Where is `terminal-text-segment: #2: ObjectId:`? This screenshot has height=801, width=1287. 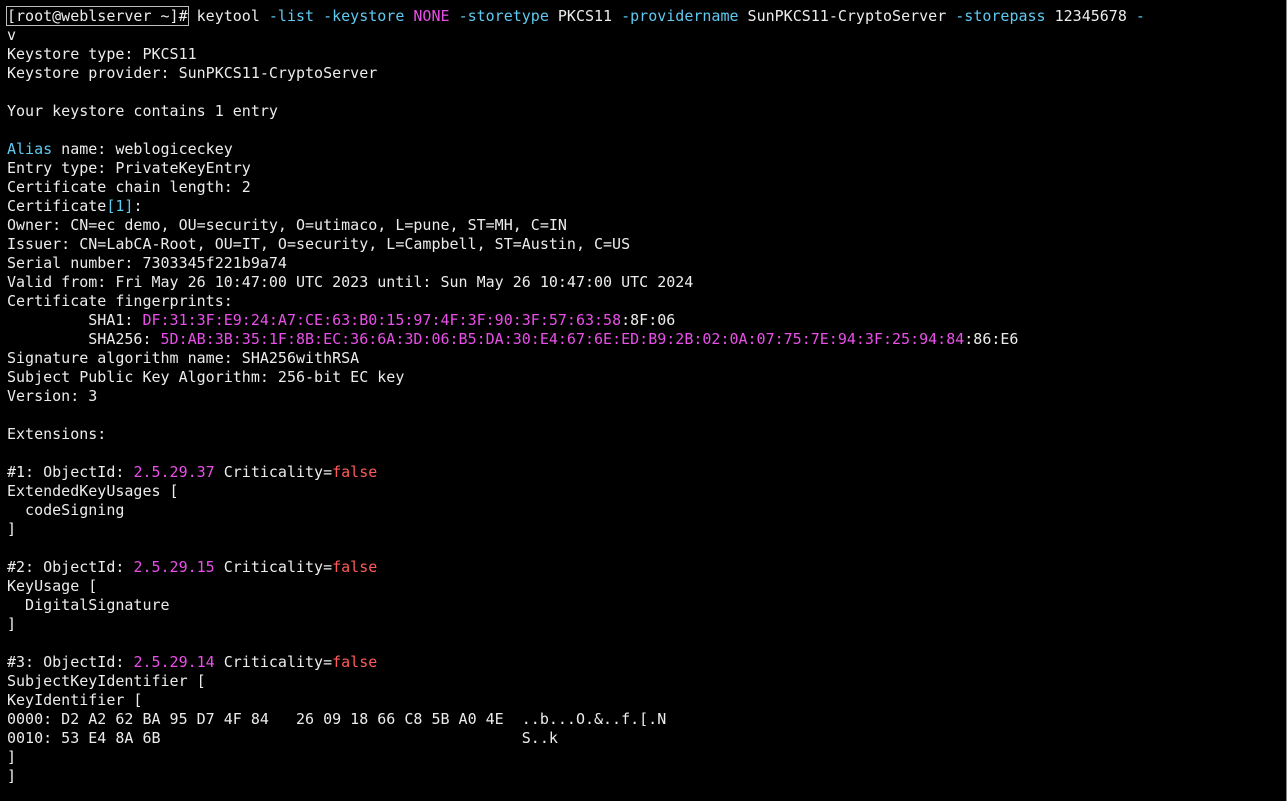
terminal-text-segment: #2: ObjectId: is located at coordinates (70, 567).